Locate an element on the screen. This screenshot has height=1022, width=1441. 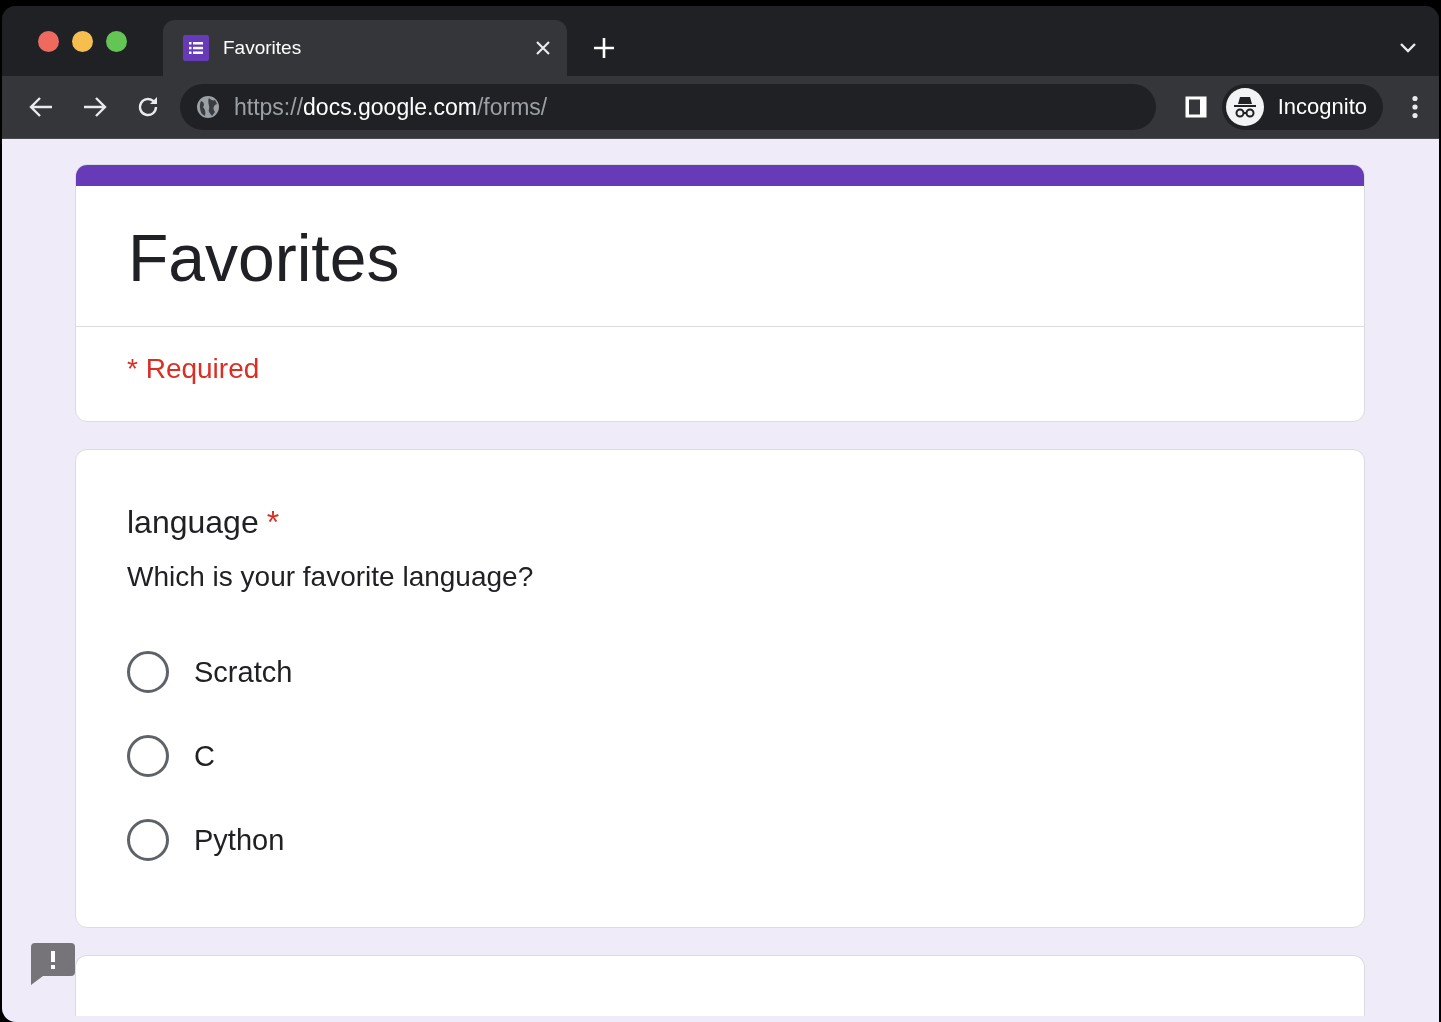
option-label: Python is located at coordinates (239, 840).